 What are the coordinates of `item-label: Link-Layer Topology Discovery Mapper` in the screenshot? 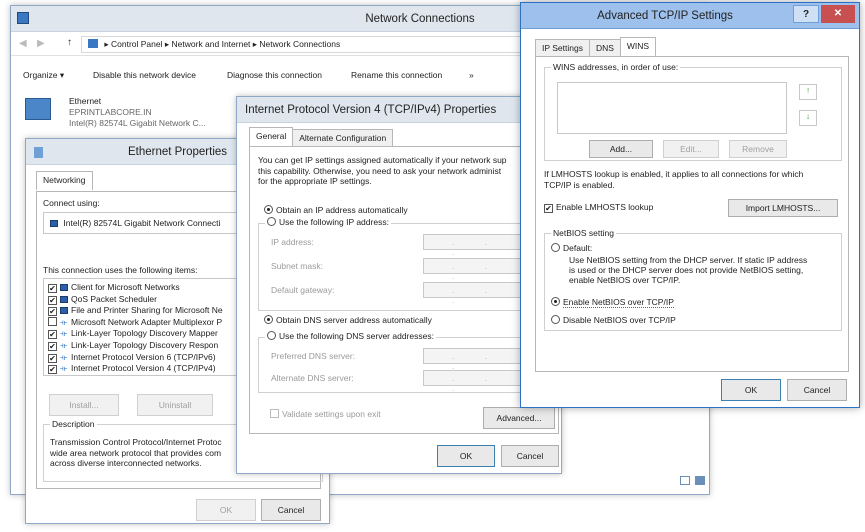 It's located at (144, 333).